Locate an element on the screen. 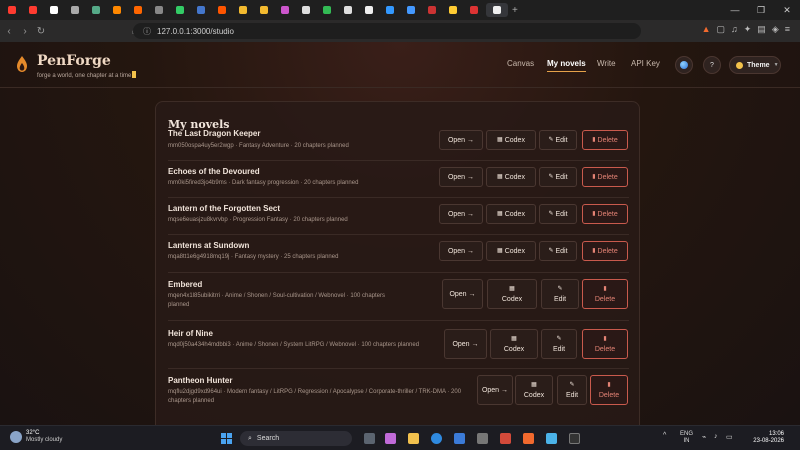 This screenshot has width=800, height=450. novel-title: Echoes of the Devoured is located at coordinates (214, 171).